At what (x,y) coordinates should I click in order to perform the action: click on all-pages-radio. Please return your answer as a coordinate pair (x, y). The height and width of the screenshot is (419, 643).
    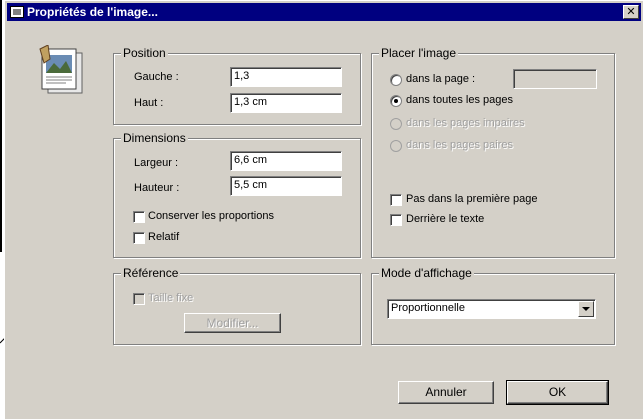
    Looking at the image, I should click on (396, 101).